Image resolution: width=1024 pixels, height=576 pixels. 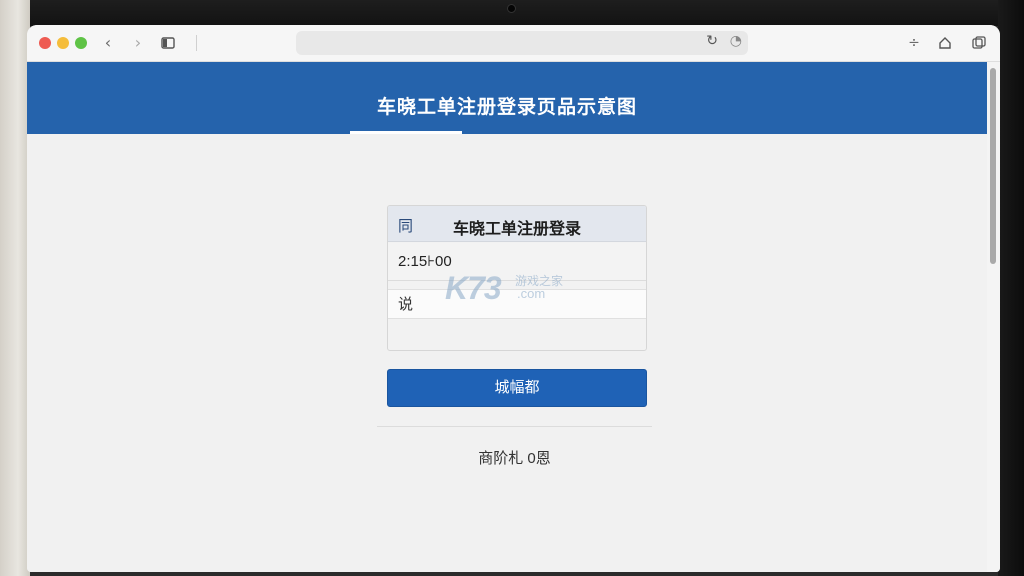 What do you see at coordinates (511, 8) in the screenshot?
I see `camera` at bounding box center [511, 8].